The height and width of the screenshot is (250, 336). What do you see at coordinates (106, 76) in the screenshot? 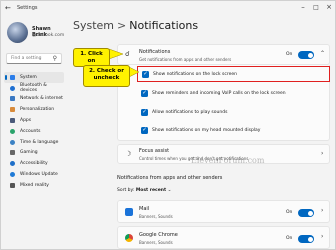
I see `callout-step-2: 2. Check or uncheck` at bounding box center [106, 76].